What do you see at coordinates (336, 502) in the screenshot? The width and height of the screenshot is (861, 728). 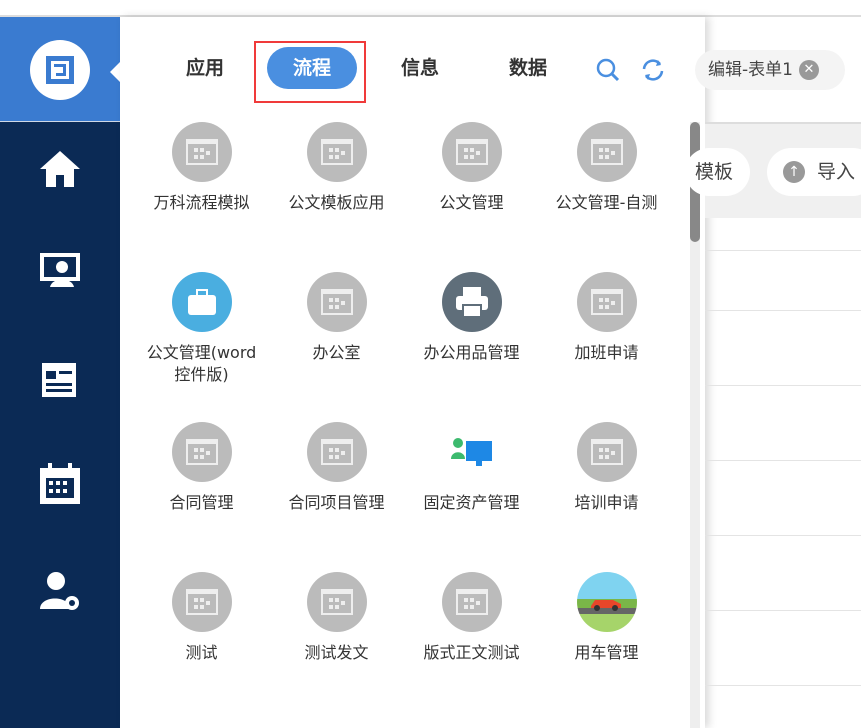 I see `app-label: 合同项目管理` at bounding box center [336, 502].